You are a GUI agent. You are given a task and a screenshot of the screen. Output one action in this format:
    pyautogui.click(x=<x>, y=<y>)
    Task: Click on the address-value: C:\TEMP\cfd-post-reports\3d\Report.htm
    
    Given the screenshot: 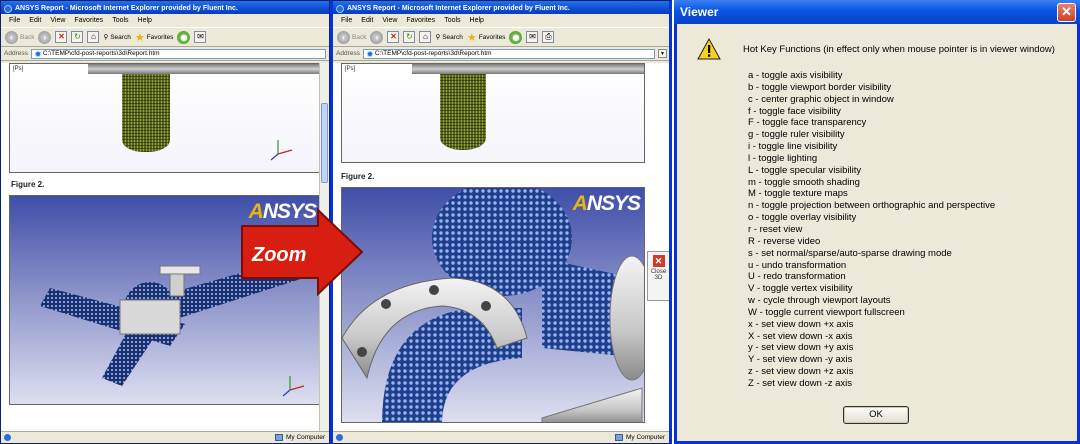 What is the action you would take?
    pyautogui.click(x=433, y=53)
    